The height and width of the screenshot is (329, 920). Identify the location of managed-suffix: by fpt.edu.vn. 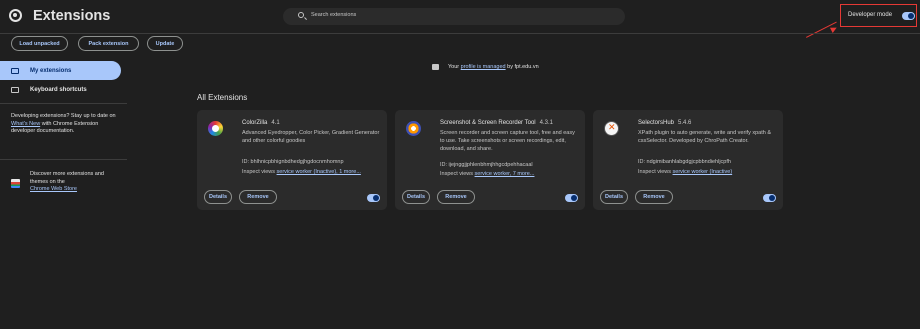
(523, 67).